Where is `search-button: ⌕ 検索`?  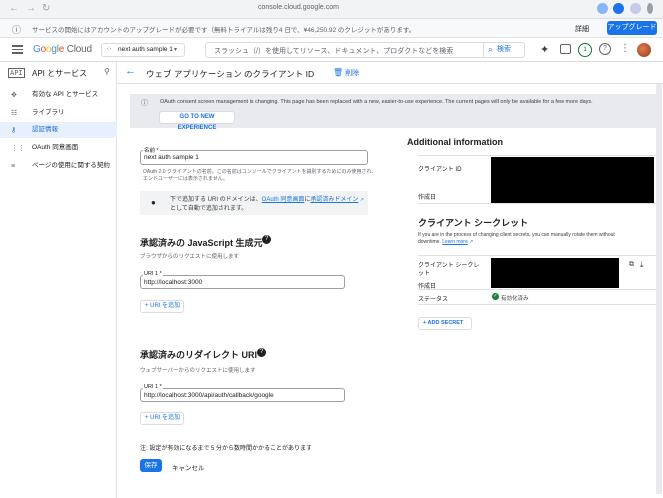
search-button: ⌕ 検索 is located at coordinates (503, 50).